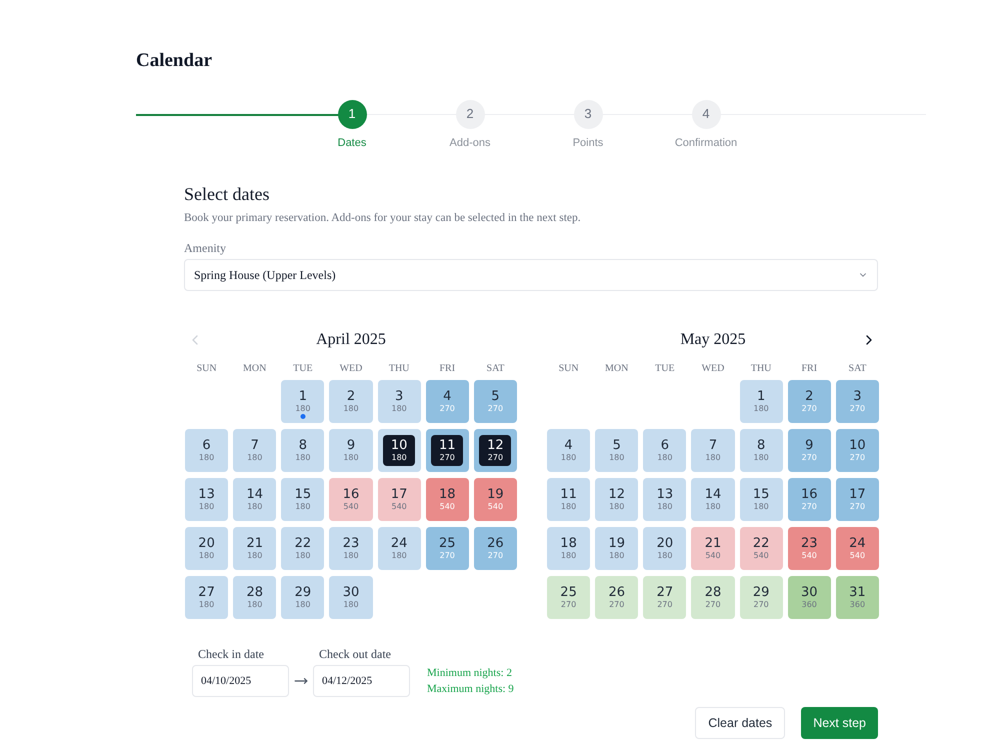 This screenshot has height=750, width=1000. Describe the element at coordinates (399, 402) in the screenshot. I see `calendar-day: 3 180` at that location.